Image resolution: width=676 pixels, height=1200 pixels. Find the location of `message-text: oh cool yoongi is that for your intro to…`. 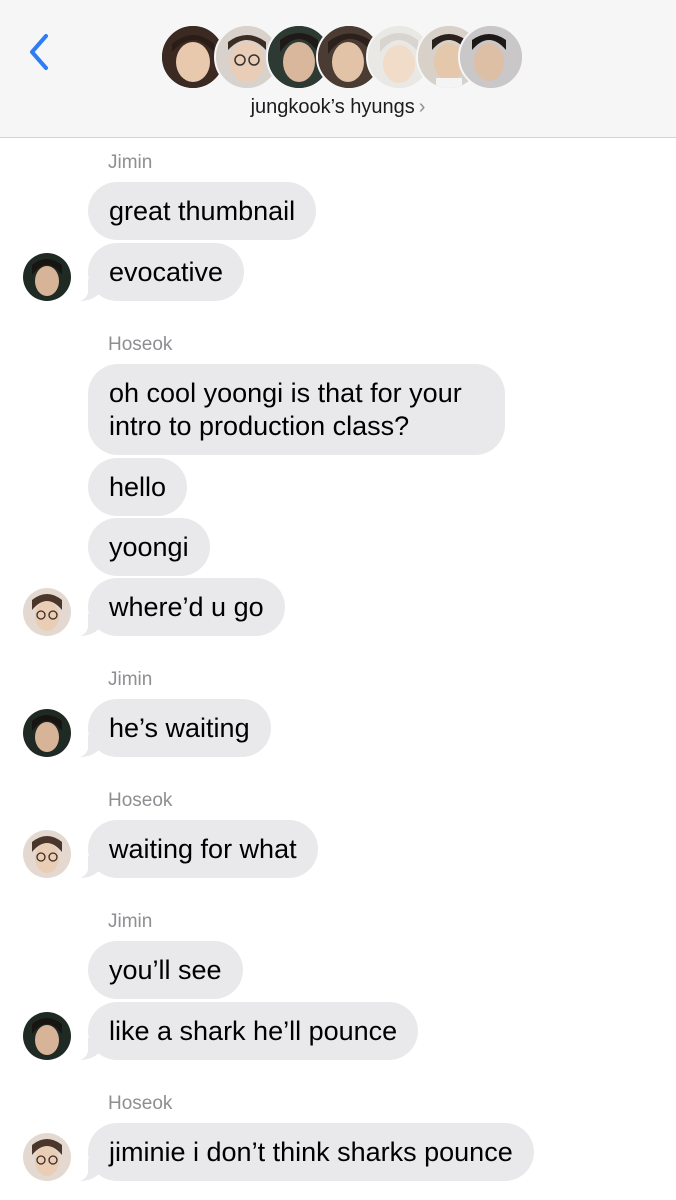

message-text: oh cool yoongi is that for your intro to… is located at coordinates (285, 409).